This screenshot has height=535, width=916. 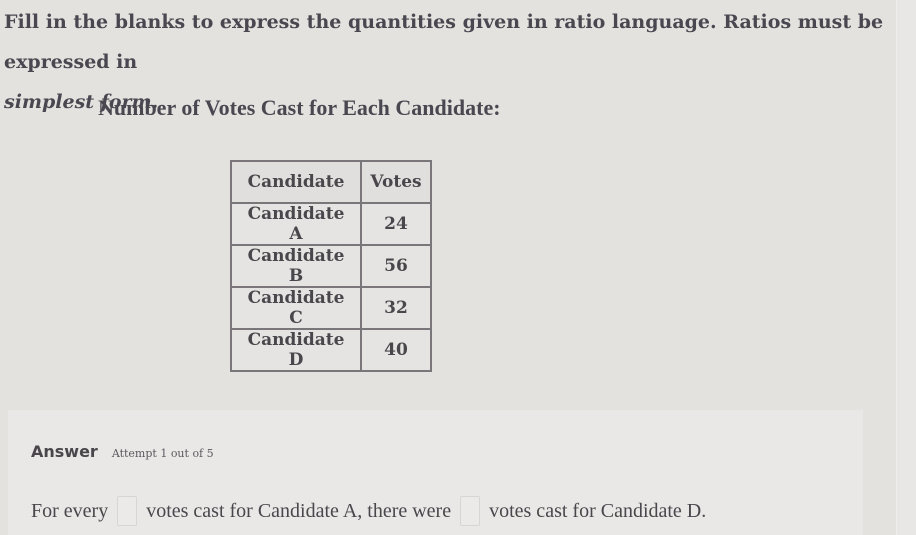 What do you see at coordinates (296, 182) in the screenshot?
I see `header-candidate: Candidate` at bounding box center [296, 182].